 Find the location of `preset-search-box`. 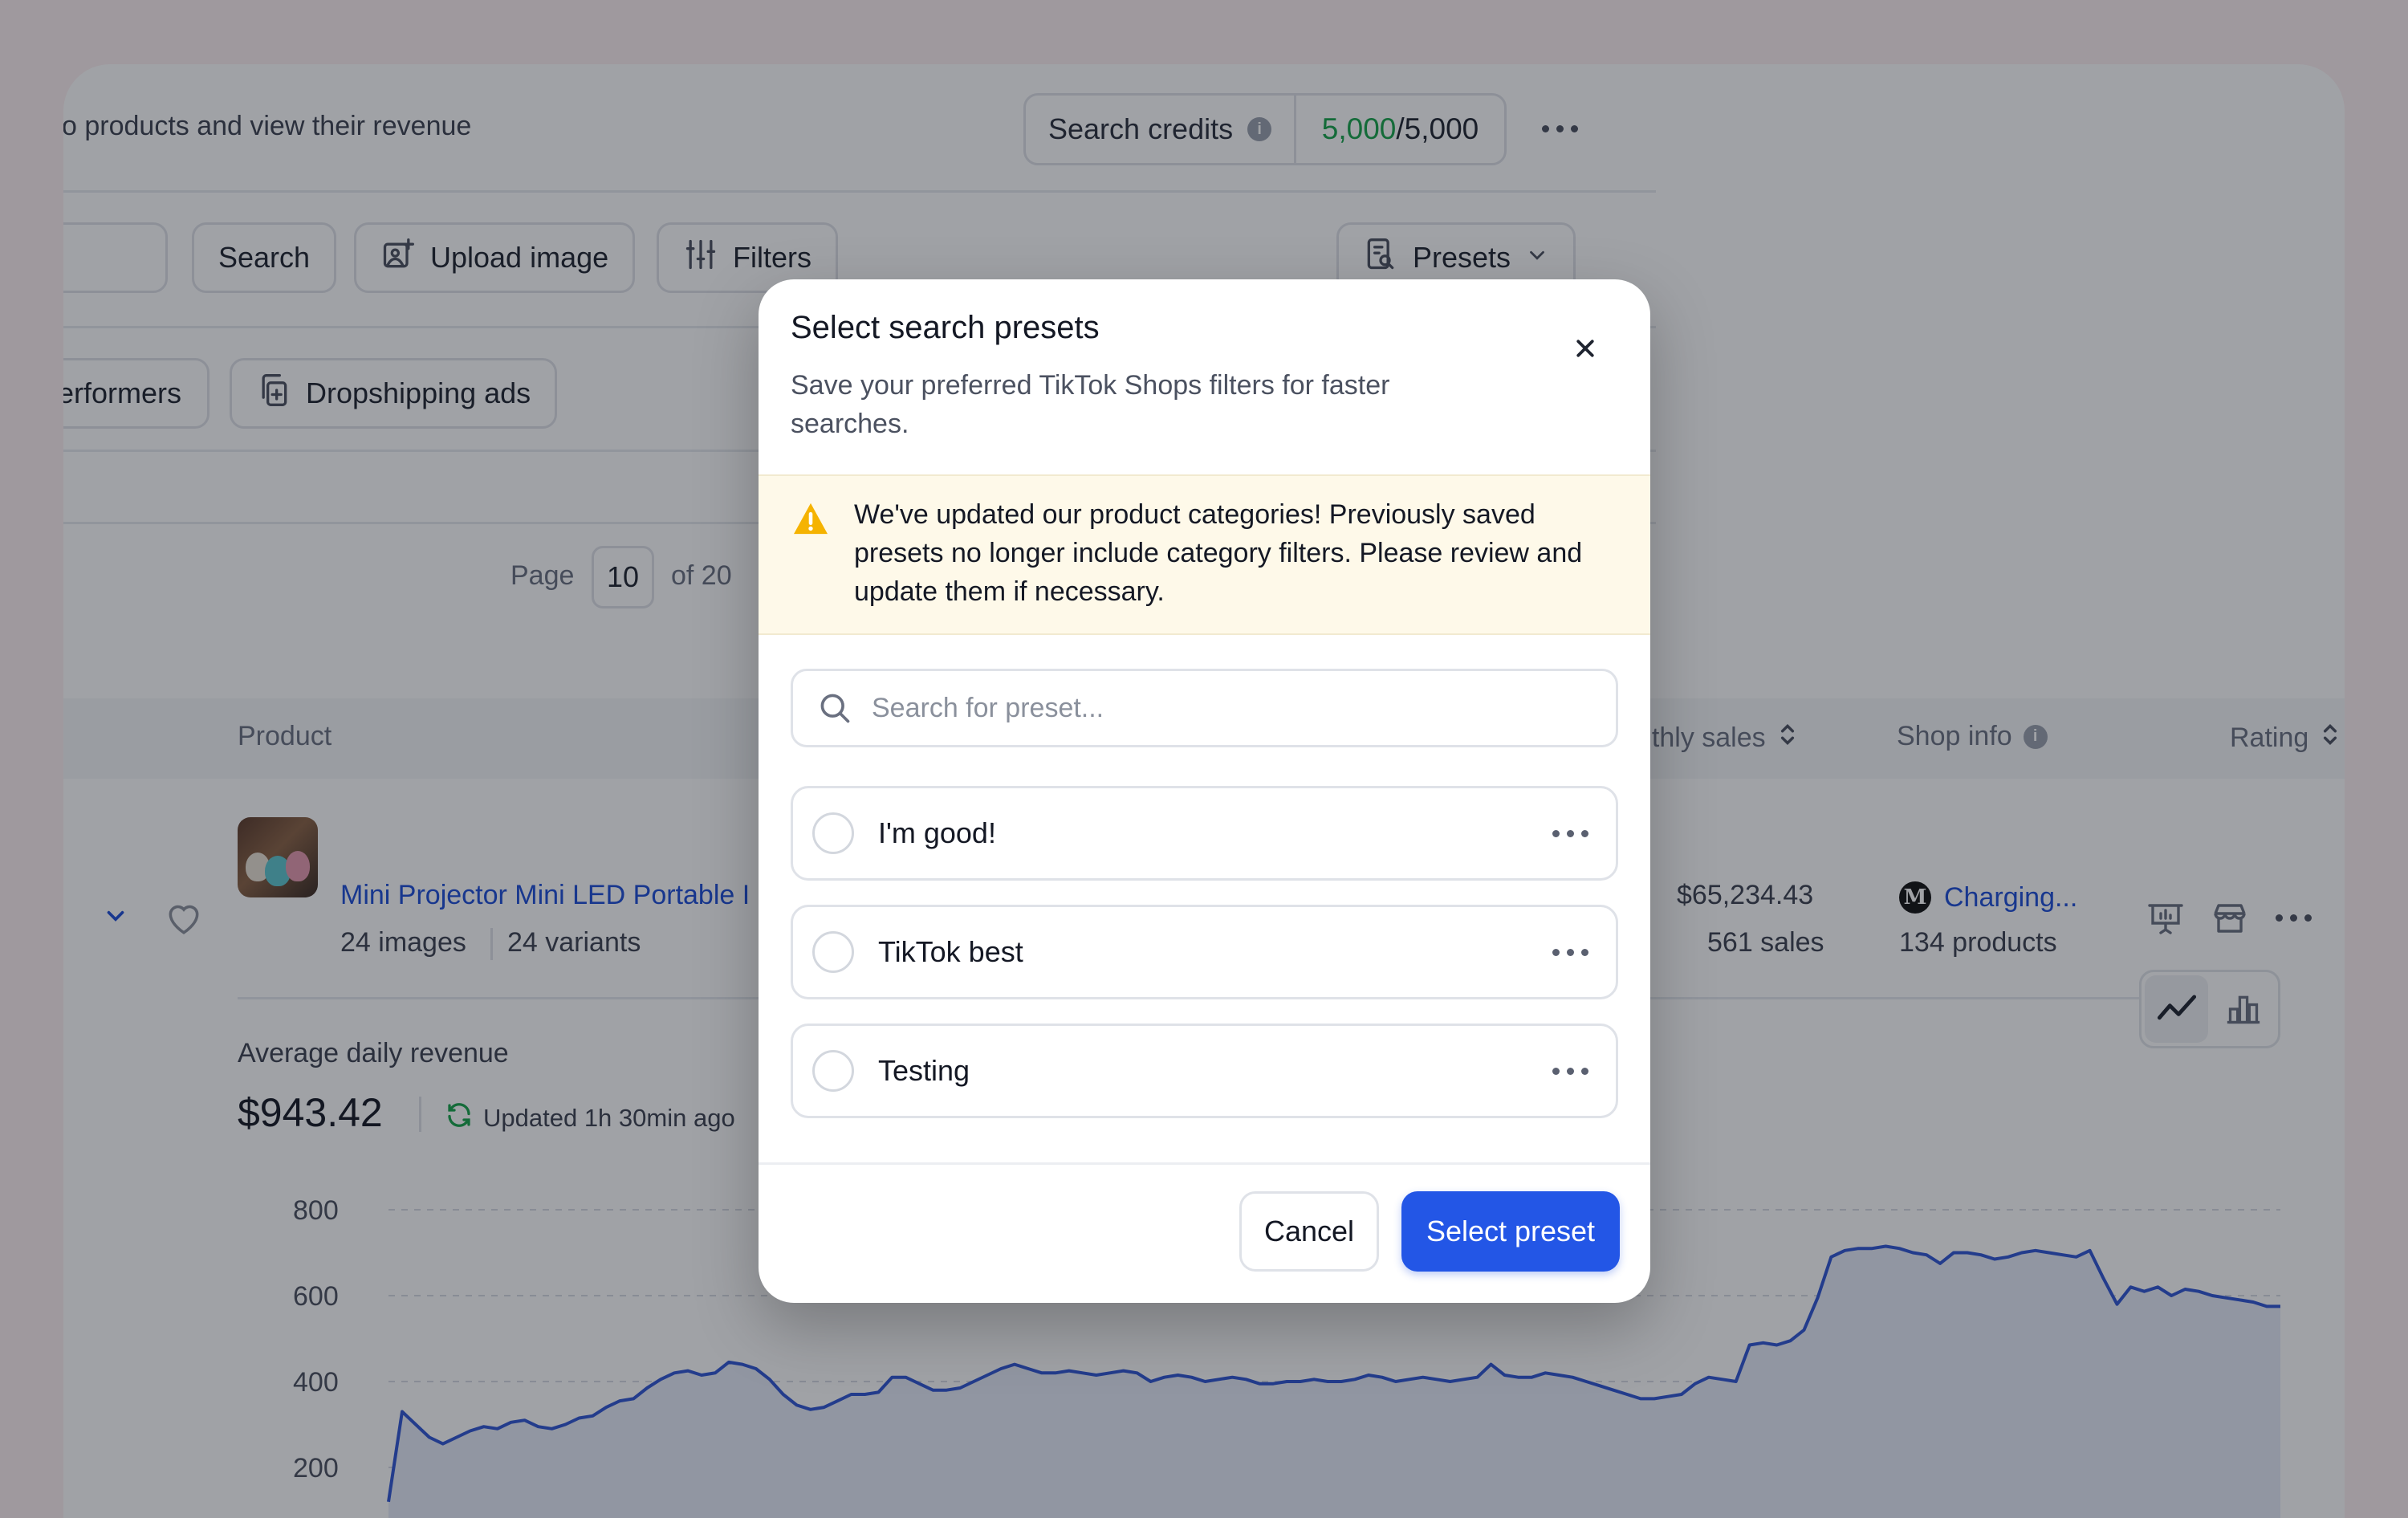

preset-search-box is located at coordinates (1204, 708).